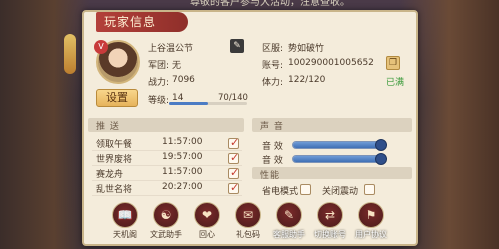  I want to click on exp-progress-bar, so click(208, 103).